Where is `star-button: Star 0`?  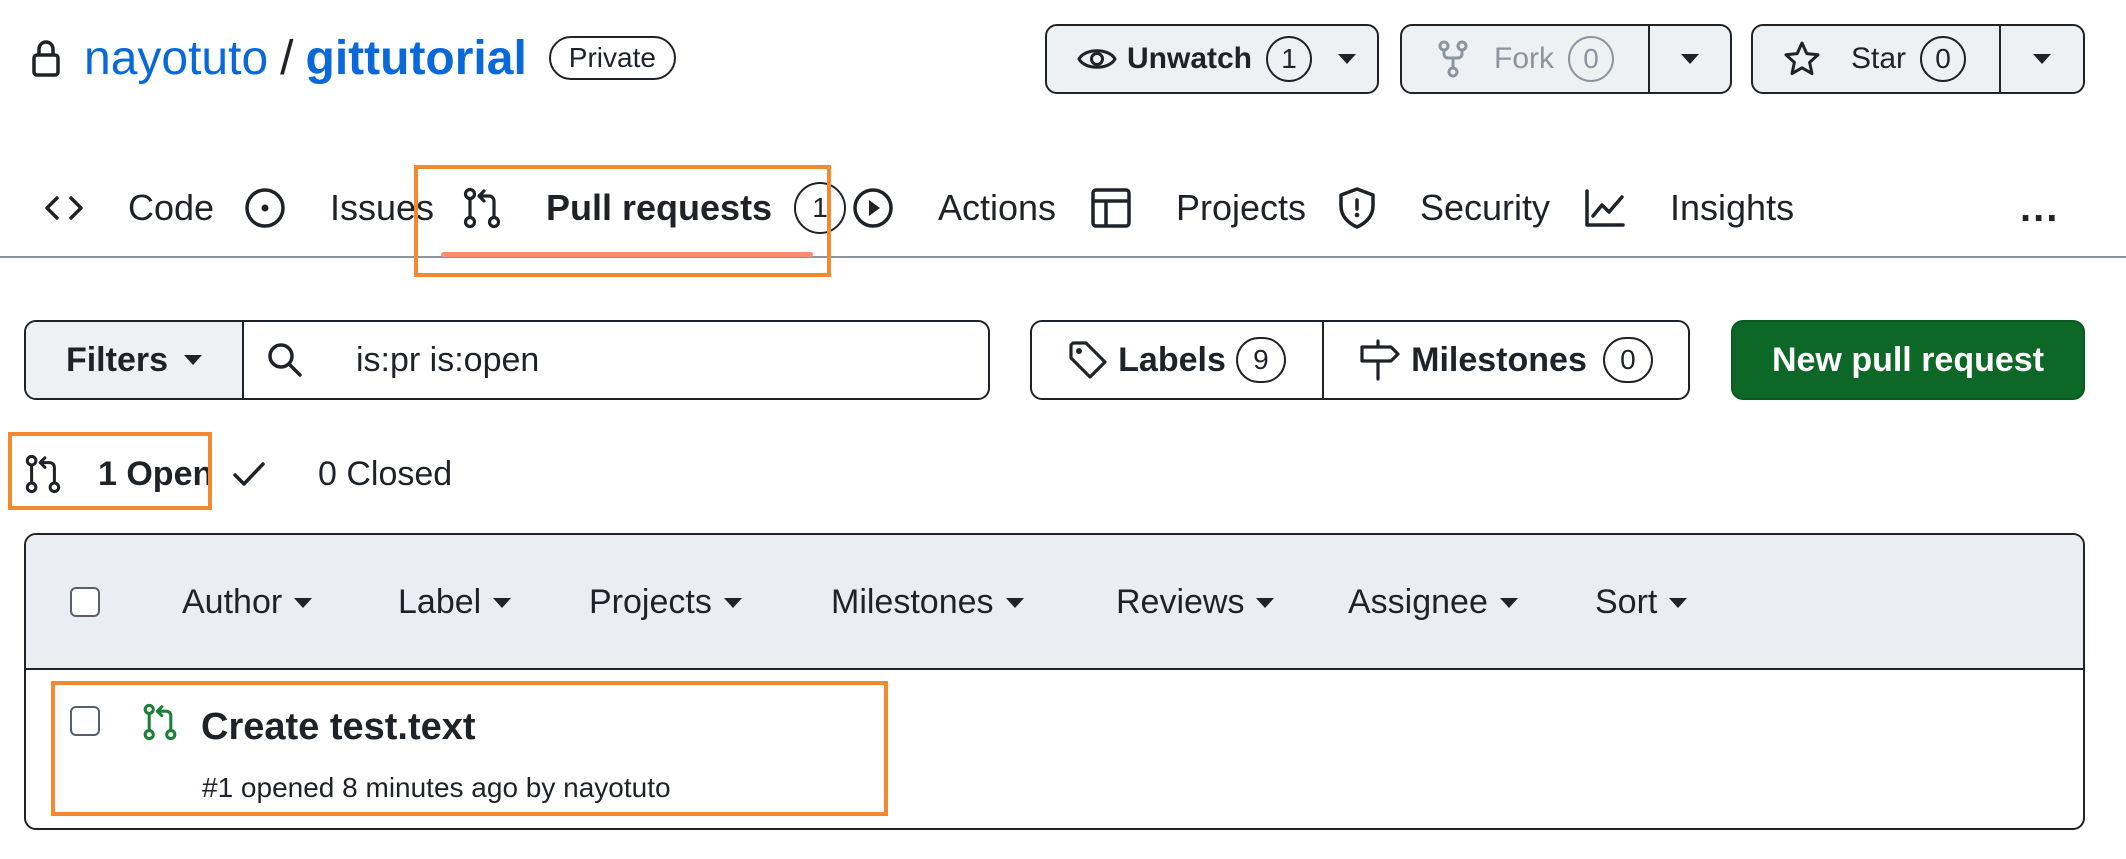
star-button: Star 0 is located at coordinates (1876, 59).